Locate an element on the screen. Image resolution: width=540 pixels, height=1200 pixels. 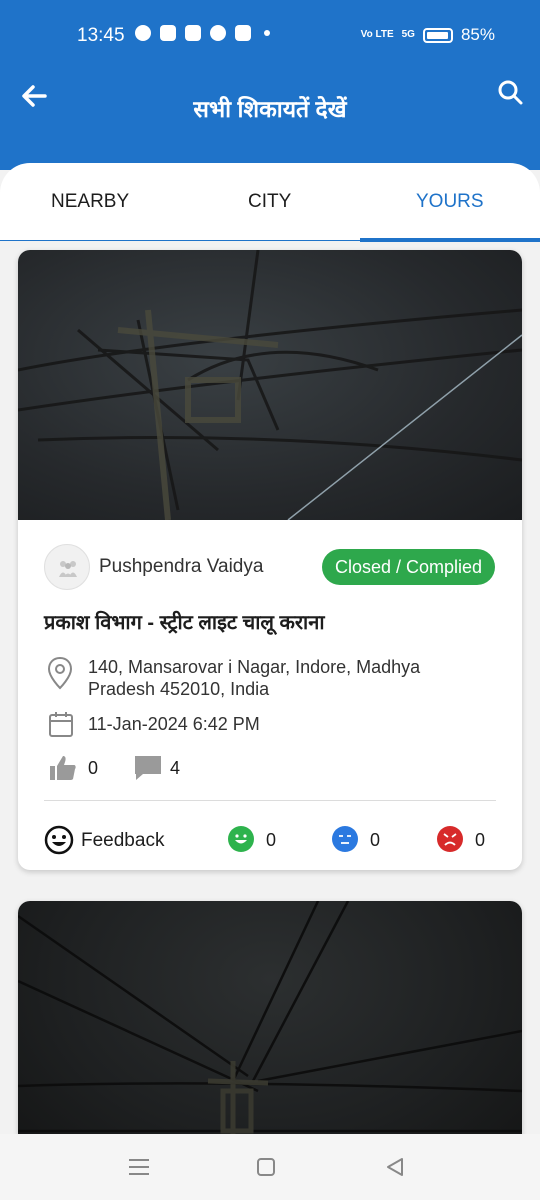
chat-icon is located at coordinates (143, 33).